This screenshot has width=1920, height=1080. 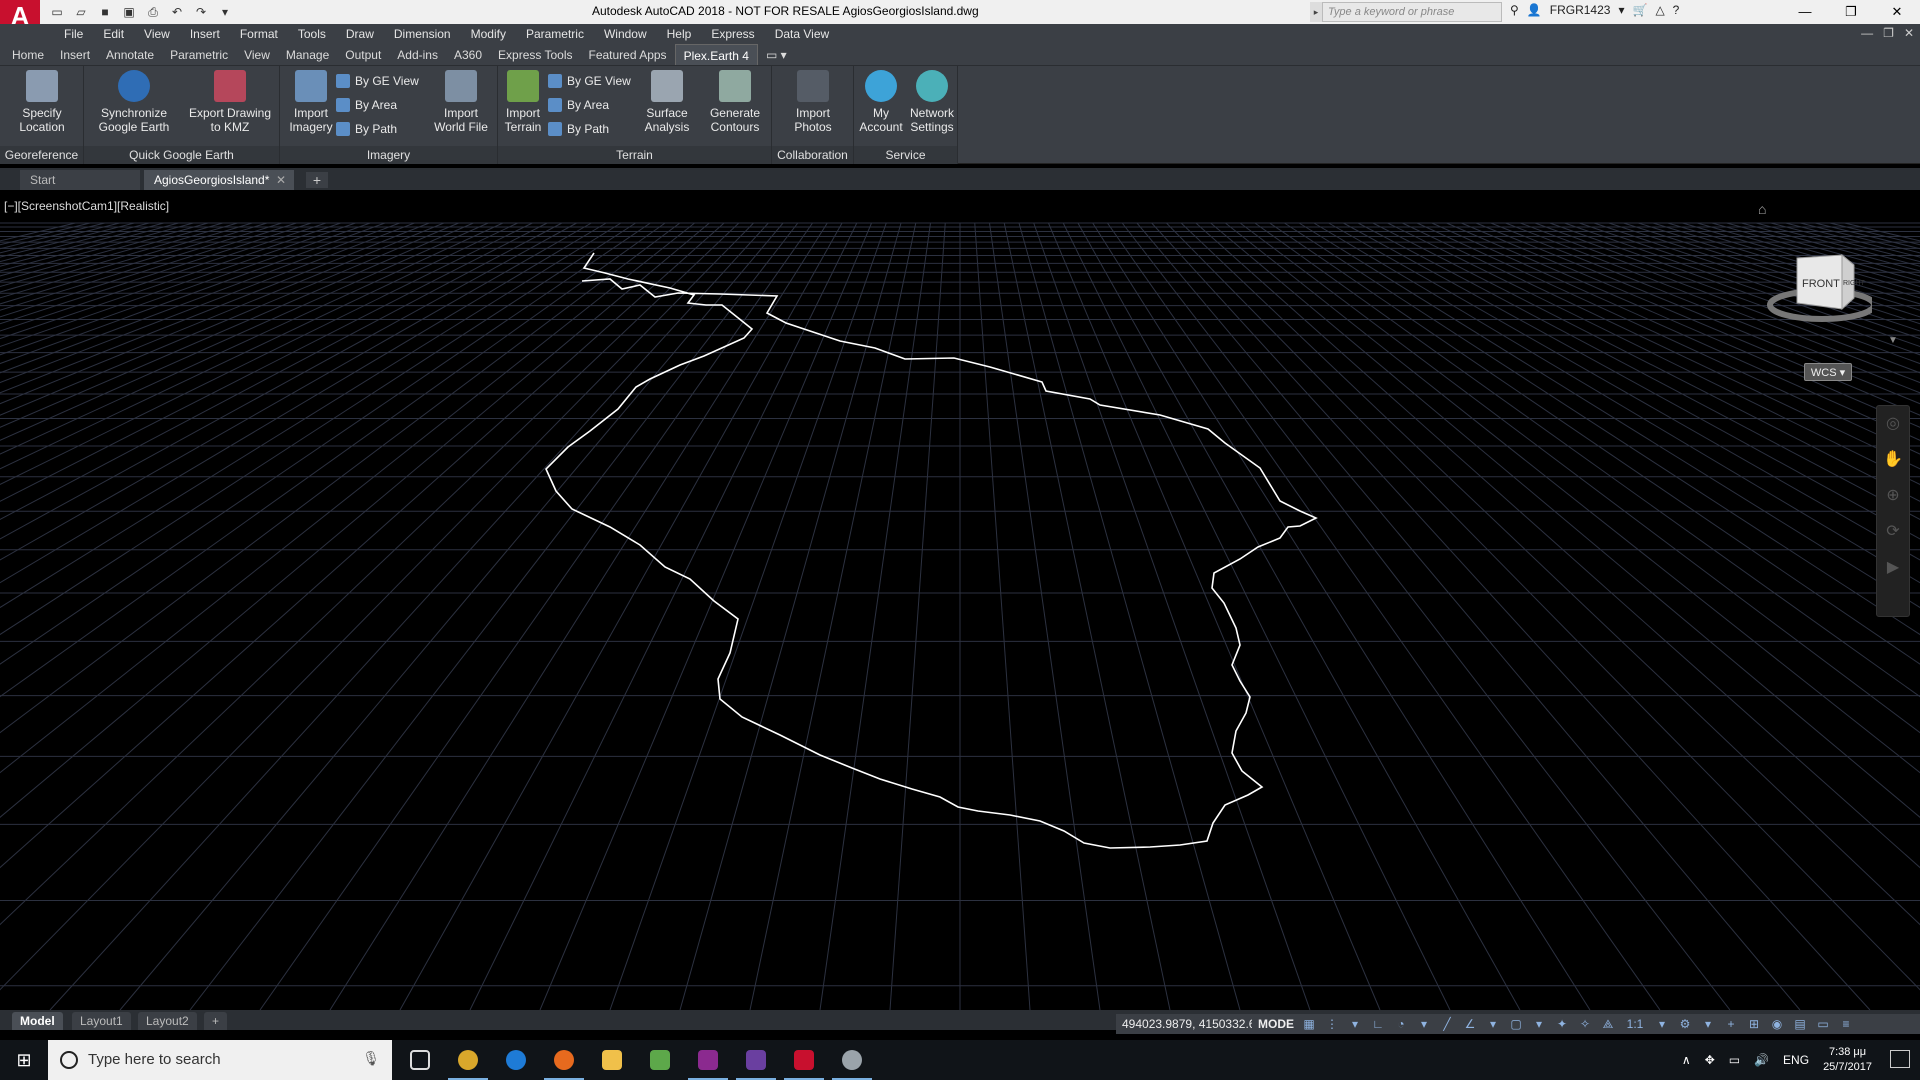 I want to click on file-tab-start: Start, so click(x=80, y=180).